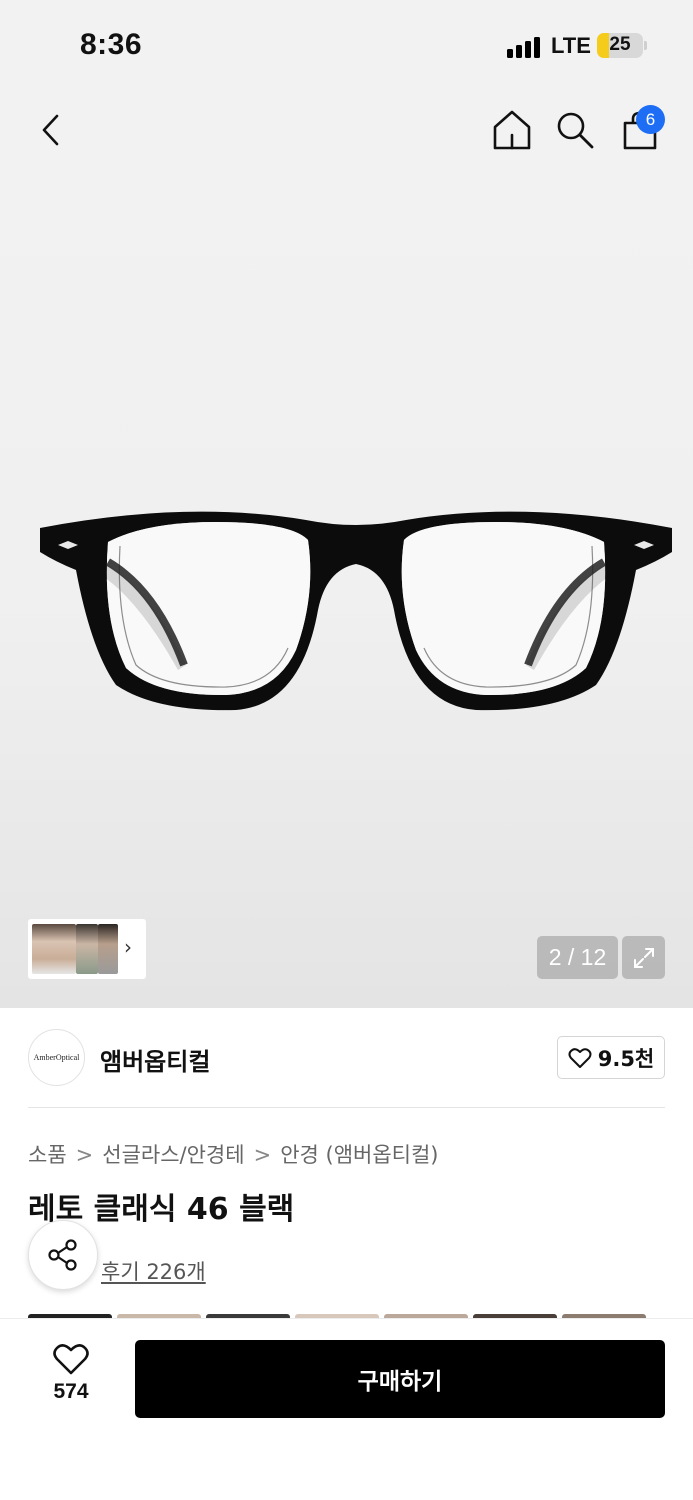 This screenshot has width=693, height=1500. What do you see at coordinates (346, 1107) in the screenshot?
I see `divider` at bounding box center [346, 1107].